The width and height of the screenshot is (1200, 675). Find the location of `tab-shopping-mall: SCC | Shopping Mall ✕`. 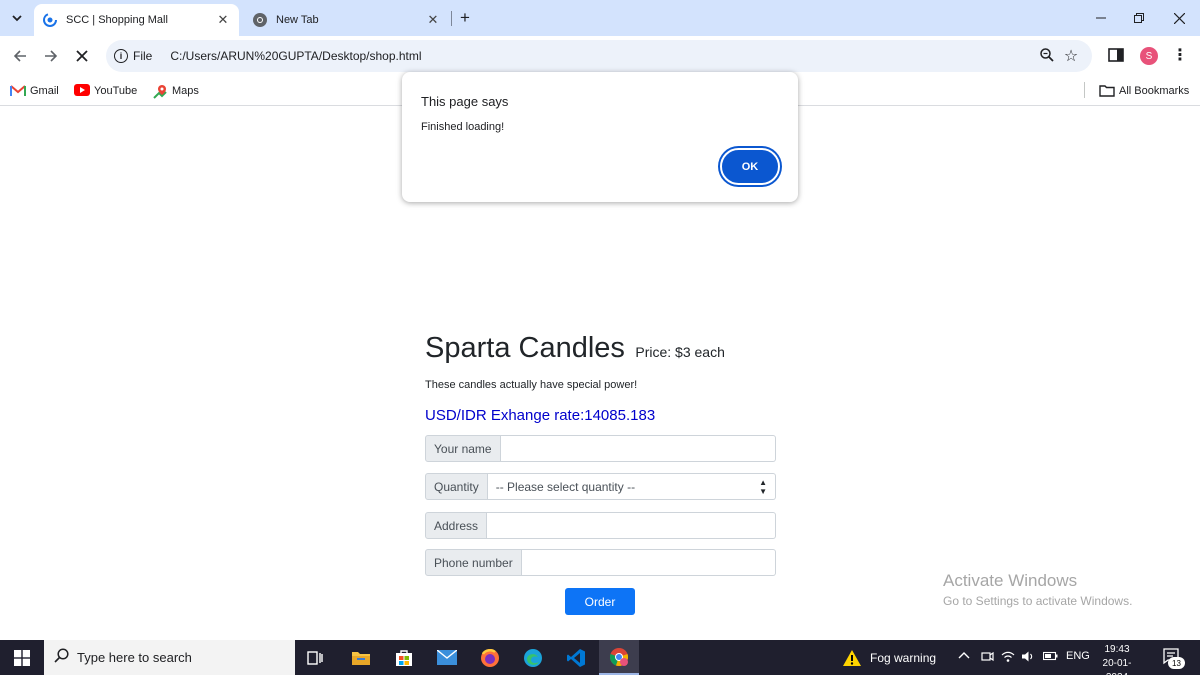

tab-shopping-mall: SCC | Shopping Mall ✕ is located at coordinates (136, 20).